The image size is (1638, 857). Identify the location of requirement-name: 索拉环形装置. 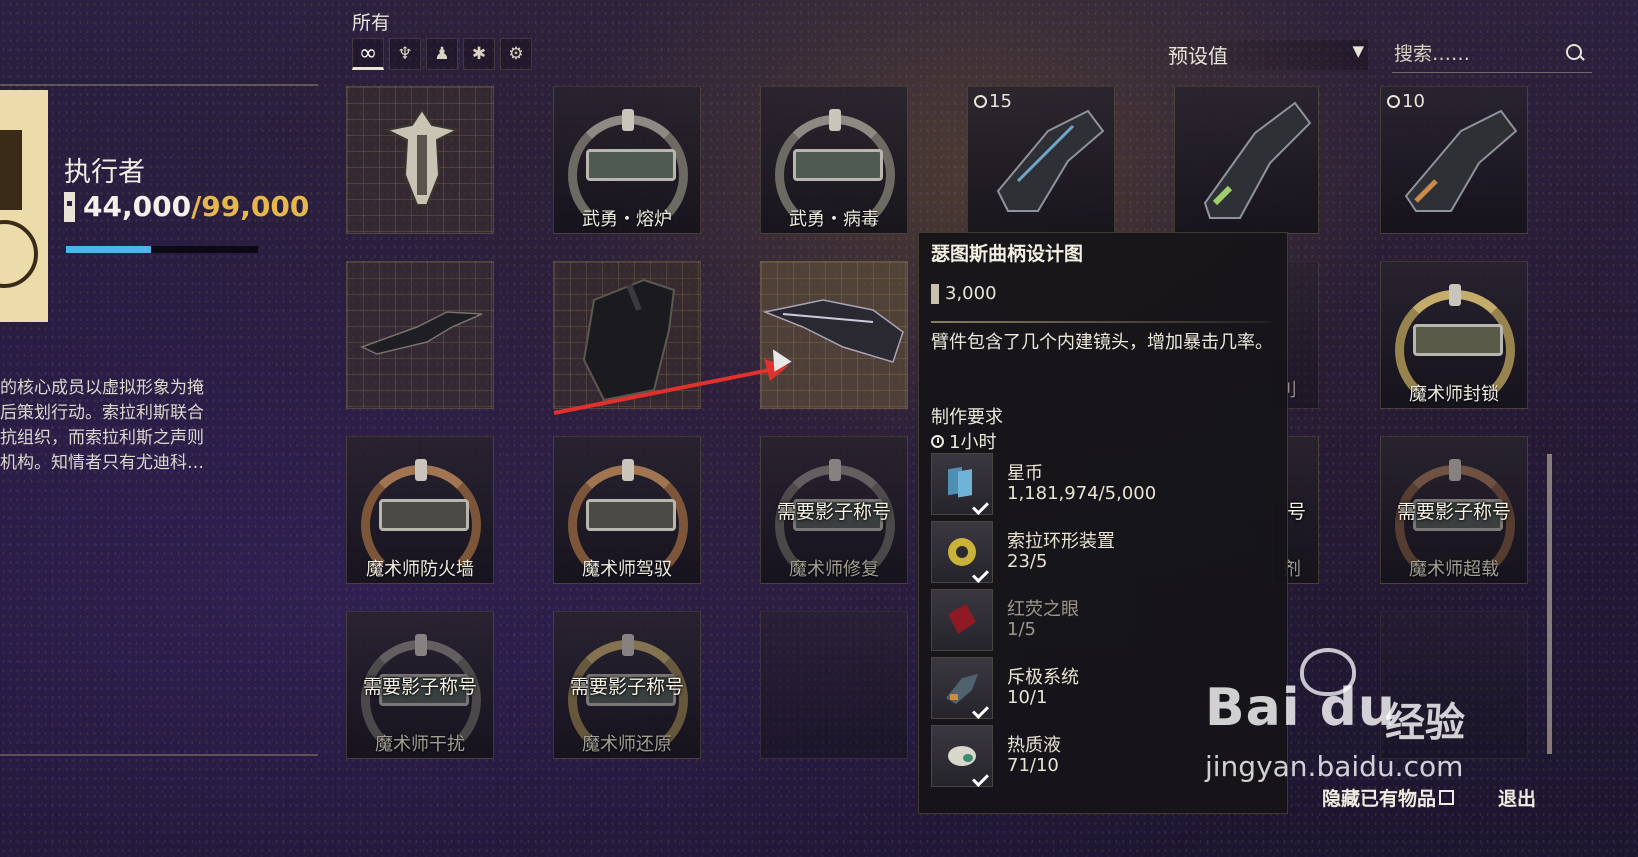
(1061, 541).